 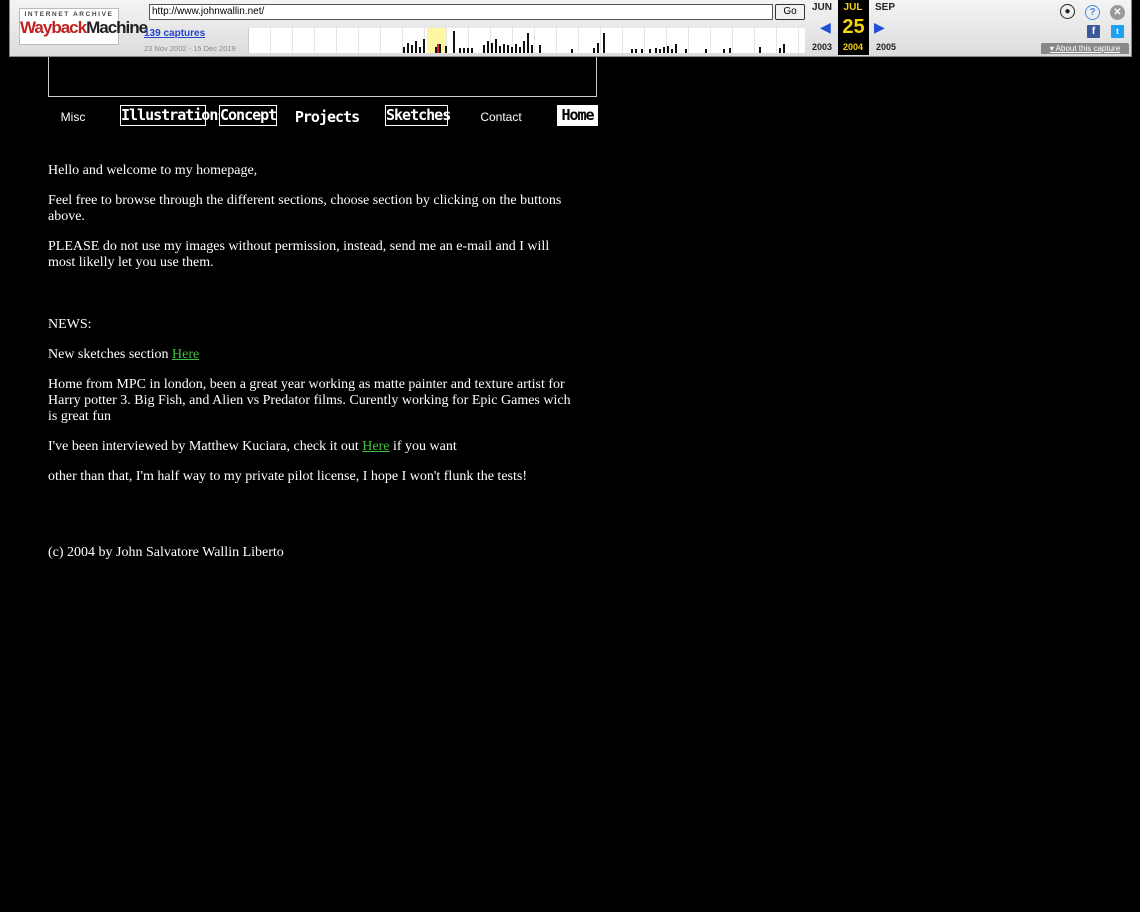 What do you see at coordinates (190, 48) in the screenshot?
I see `capture-range: 23 Nov 2002 - 15 Dec 2019` at bounding box center [190, 48].